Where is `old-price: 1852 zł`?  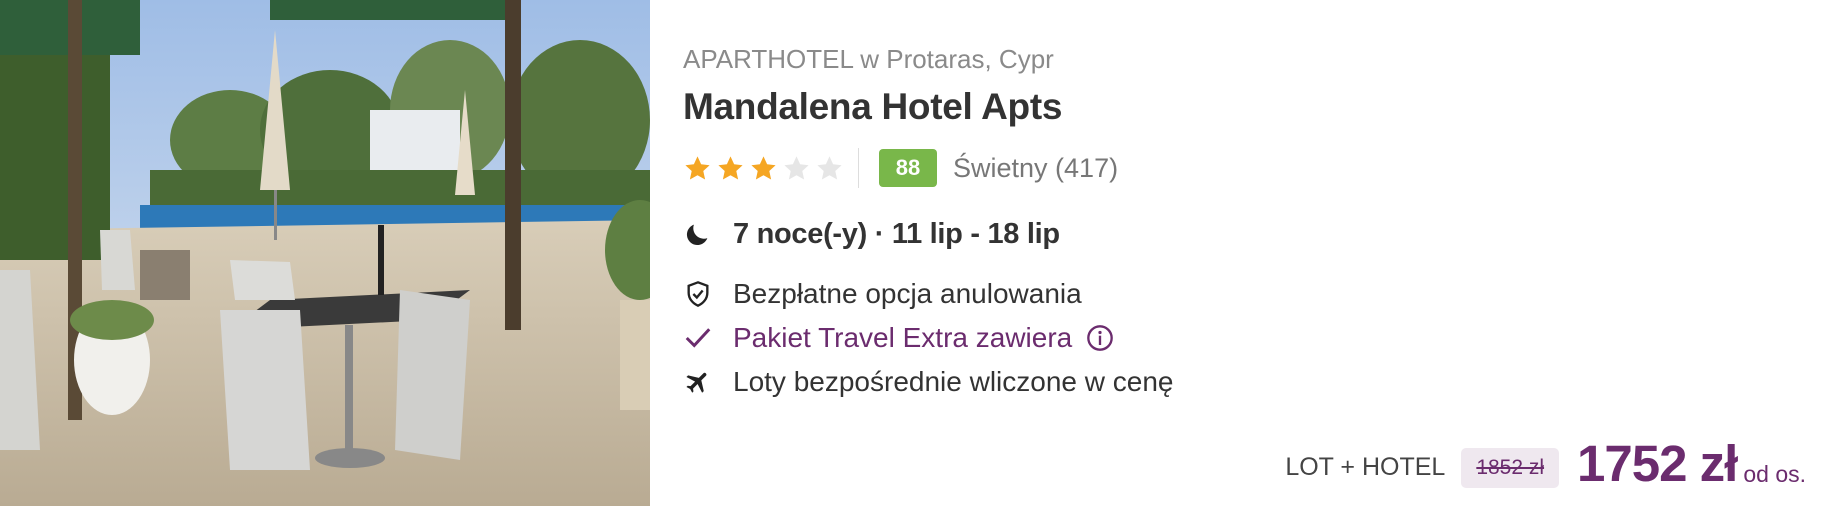
old-price: 1852 zł is located at coordinates (1510, 468).